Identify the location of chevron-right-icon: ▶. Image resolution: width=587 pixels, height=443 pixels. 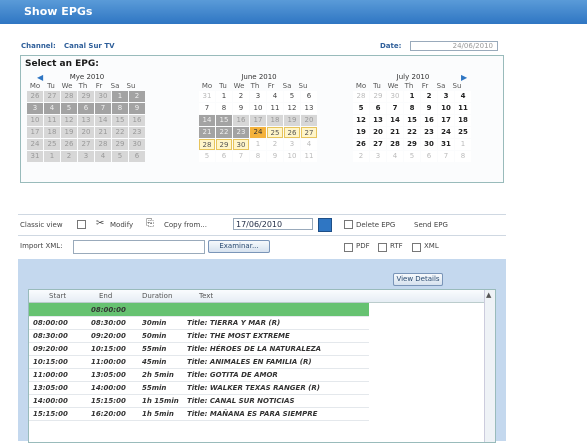
(464, 77).